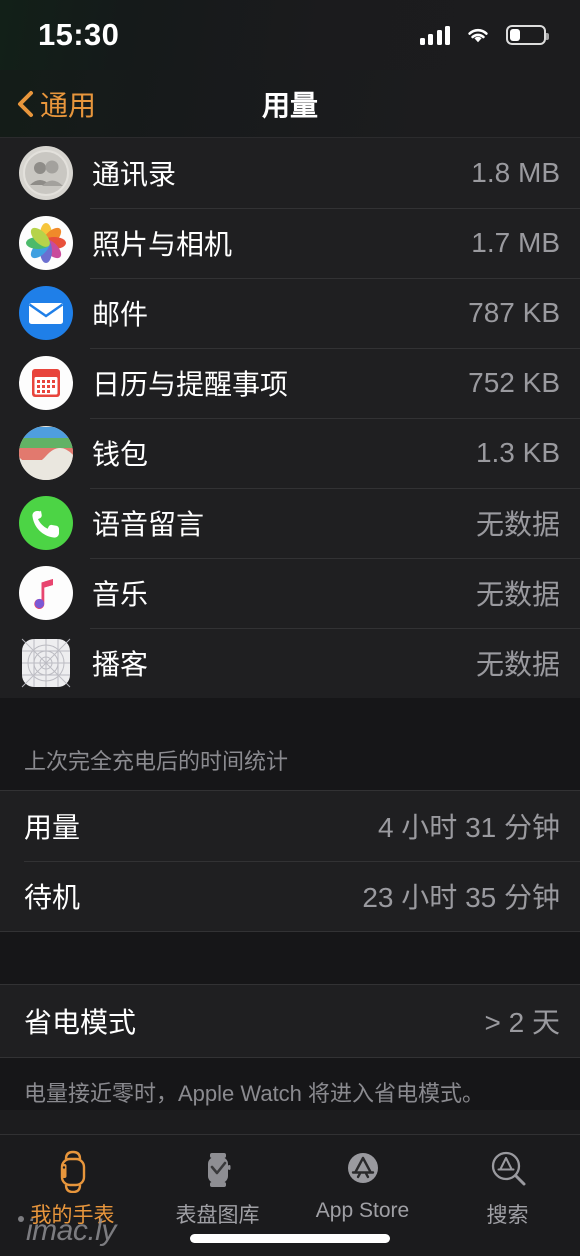  I want to click on tab-label: App Store, so click(362, 1210).